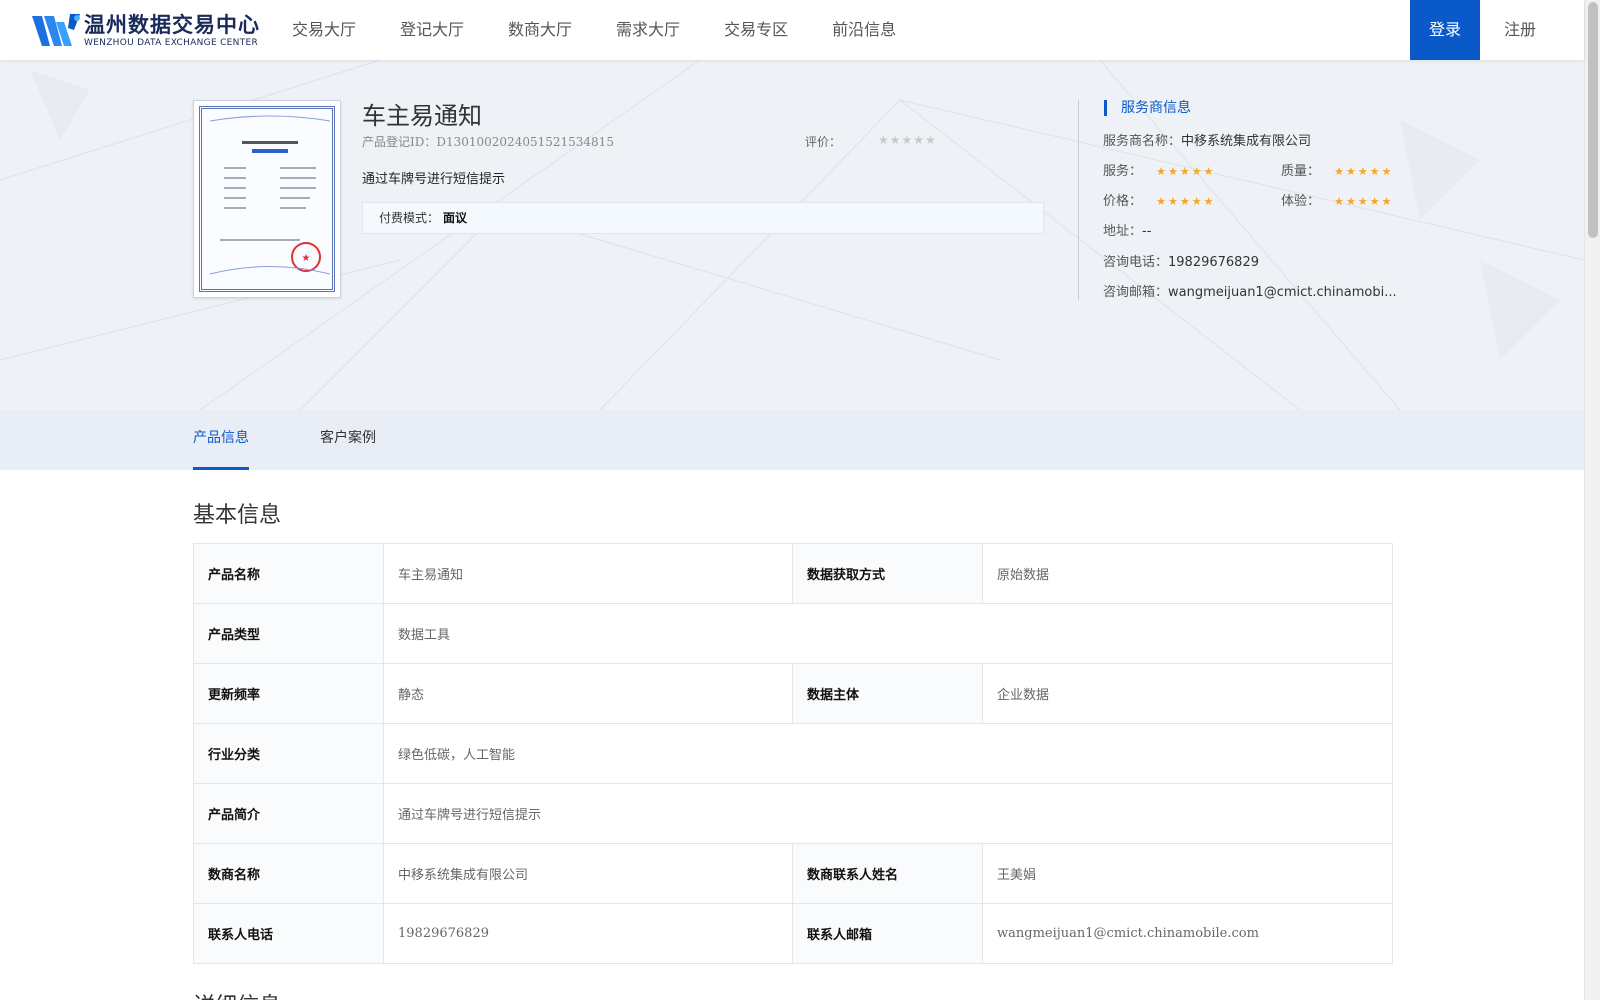  I want to click on table-row: 产品类型 数据工具, so click(793, 633).